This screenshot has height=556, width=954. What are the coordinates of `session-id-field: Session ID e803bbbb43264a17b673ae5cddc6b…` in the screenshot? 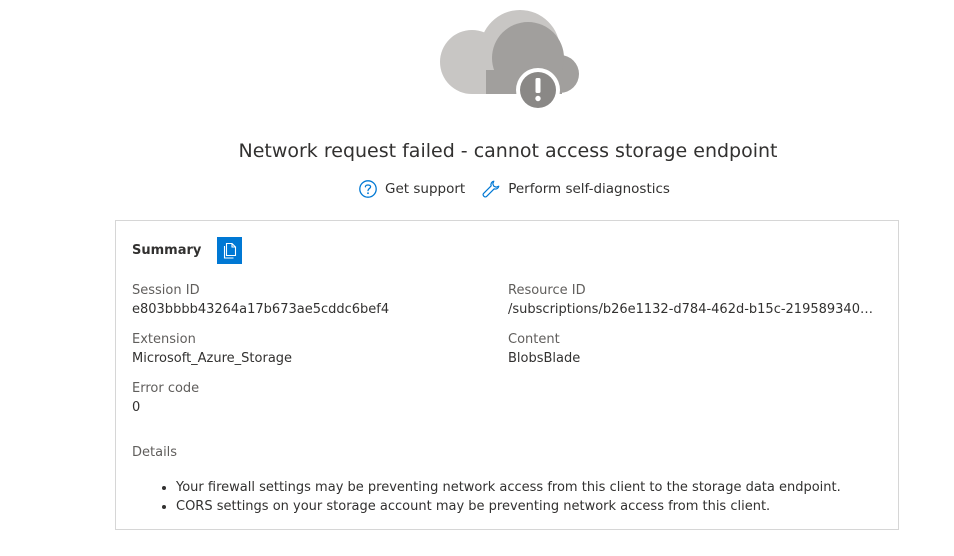 It's located at (307, 300).